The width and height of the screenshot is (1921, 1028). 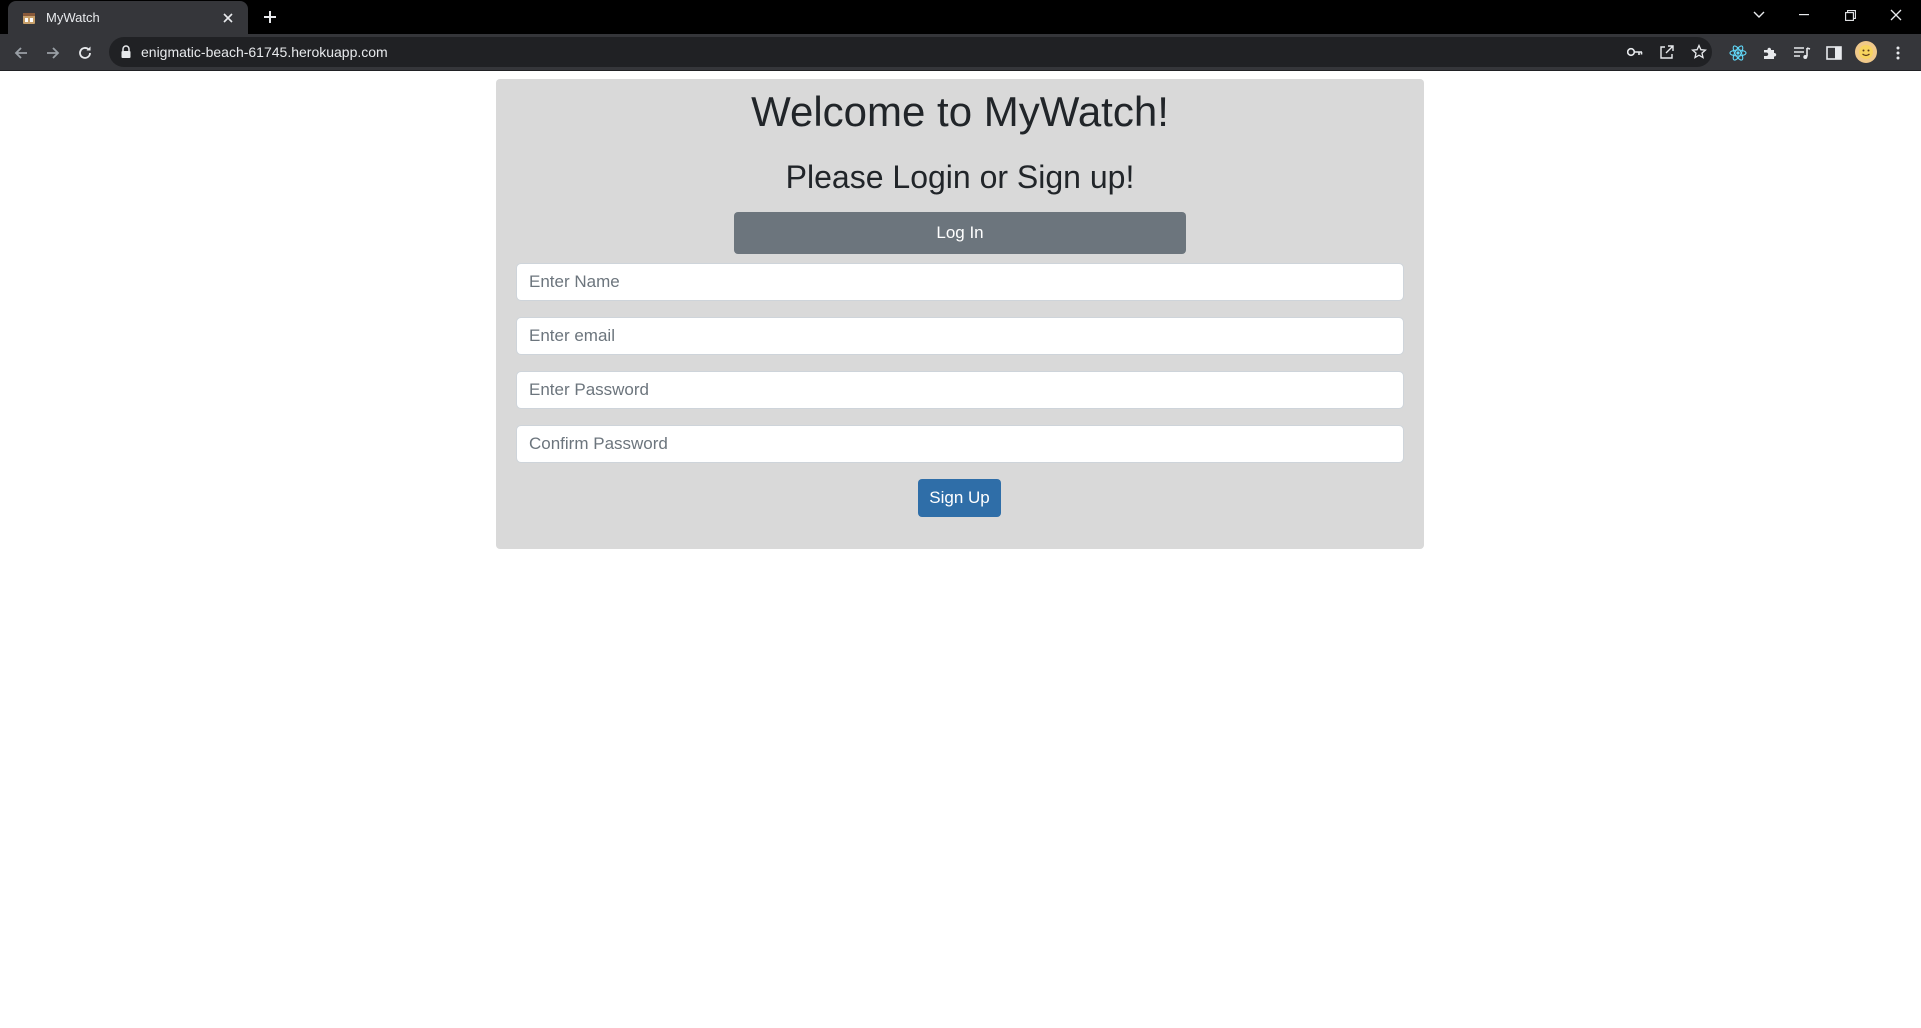 I want to click on email-field, so click(x=960, y=336).